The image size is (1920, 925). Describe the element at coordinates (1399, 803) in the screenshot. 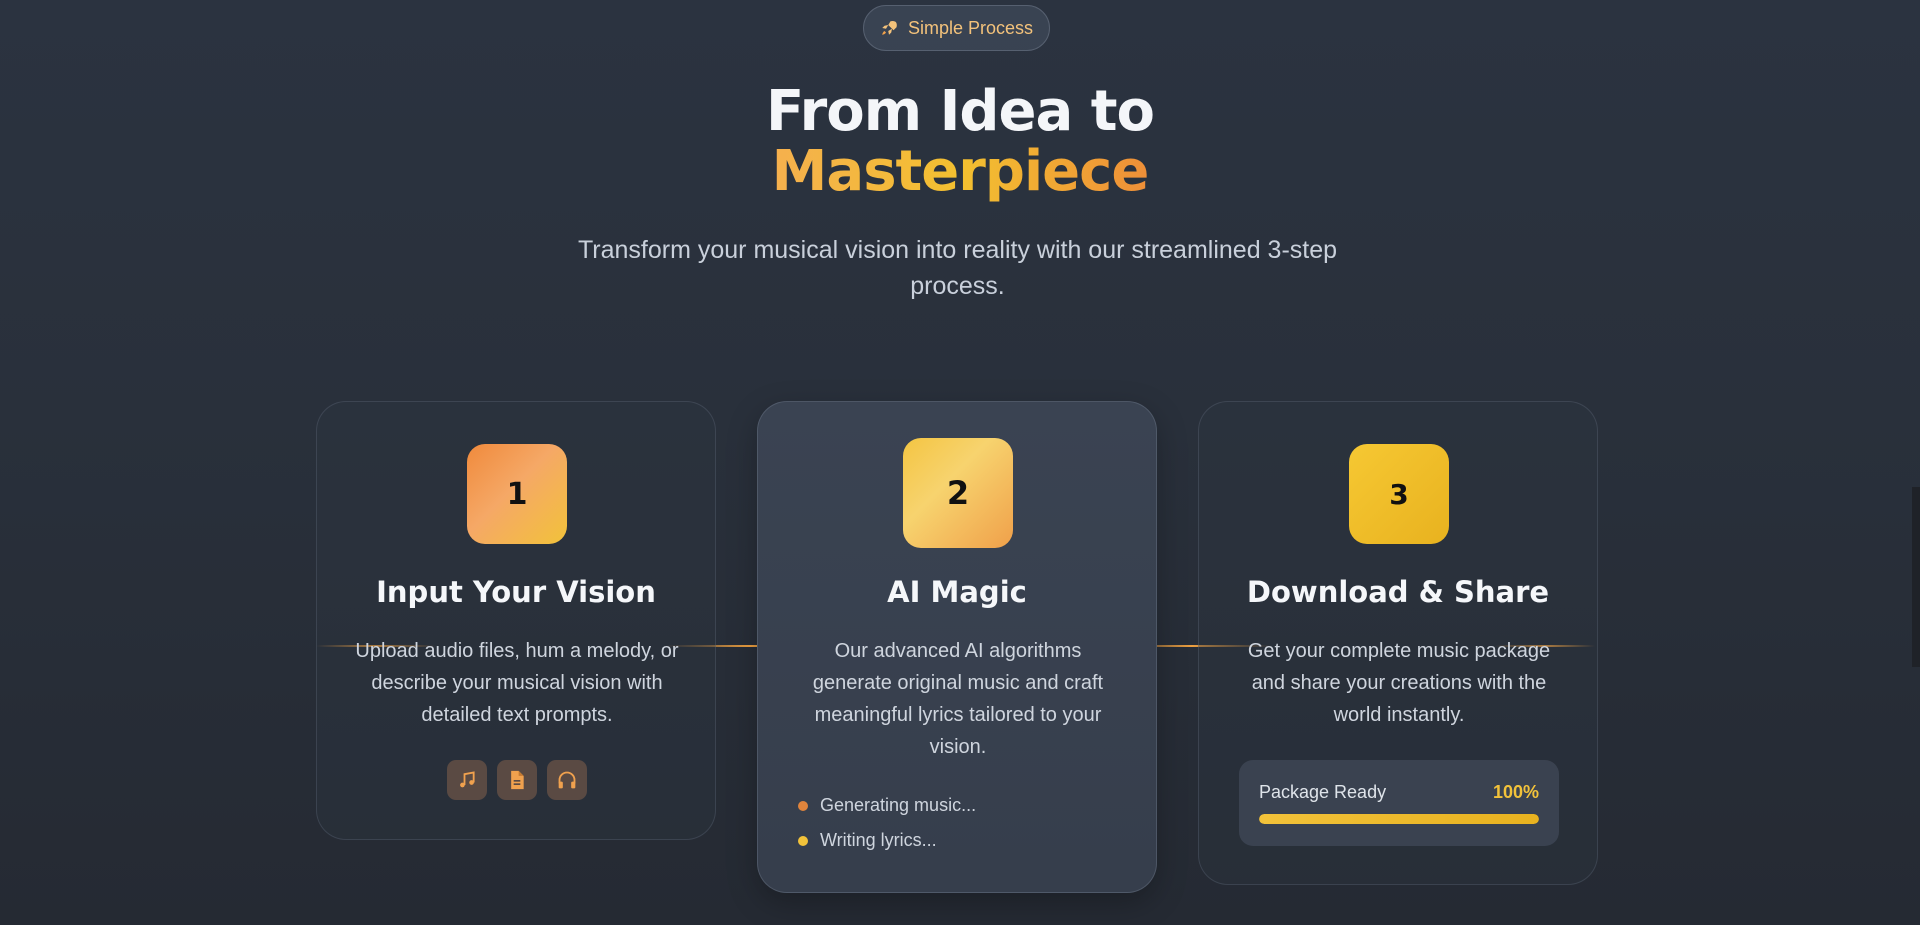

I see `package-status-panel: Package Ready 100%` at that location.